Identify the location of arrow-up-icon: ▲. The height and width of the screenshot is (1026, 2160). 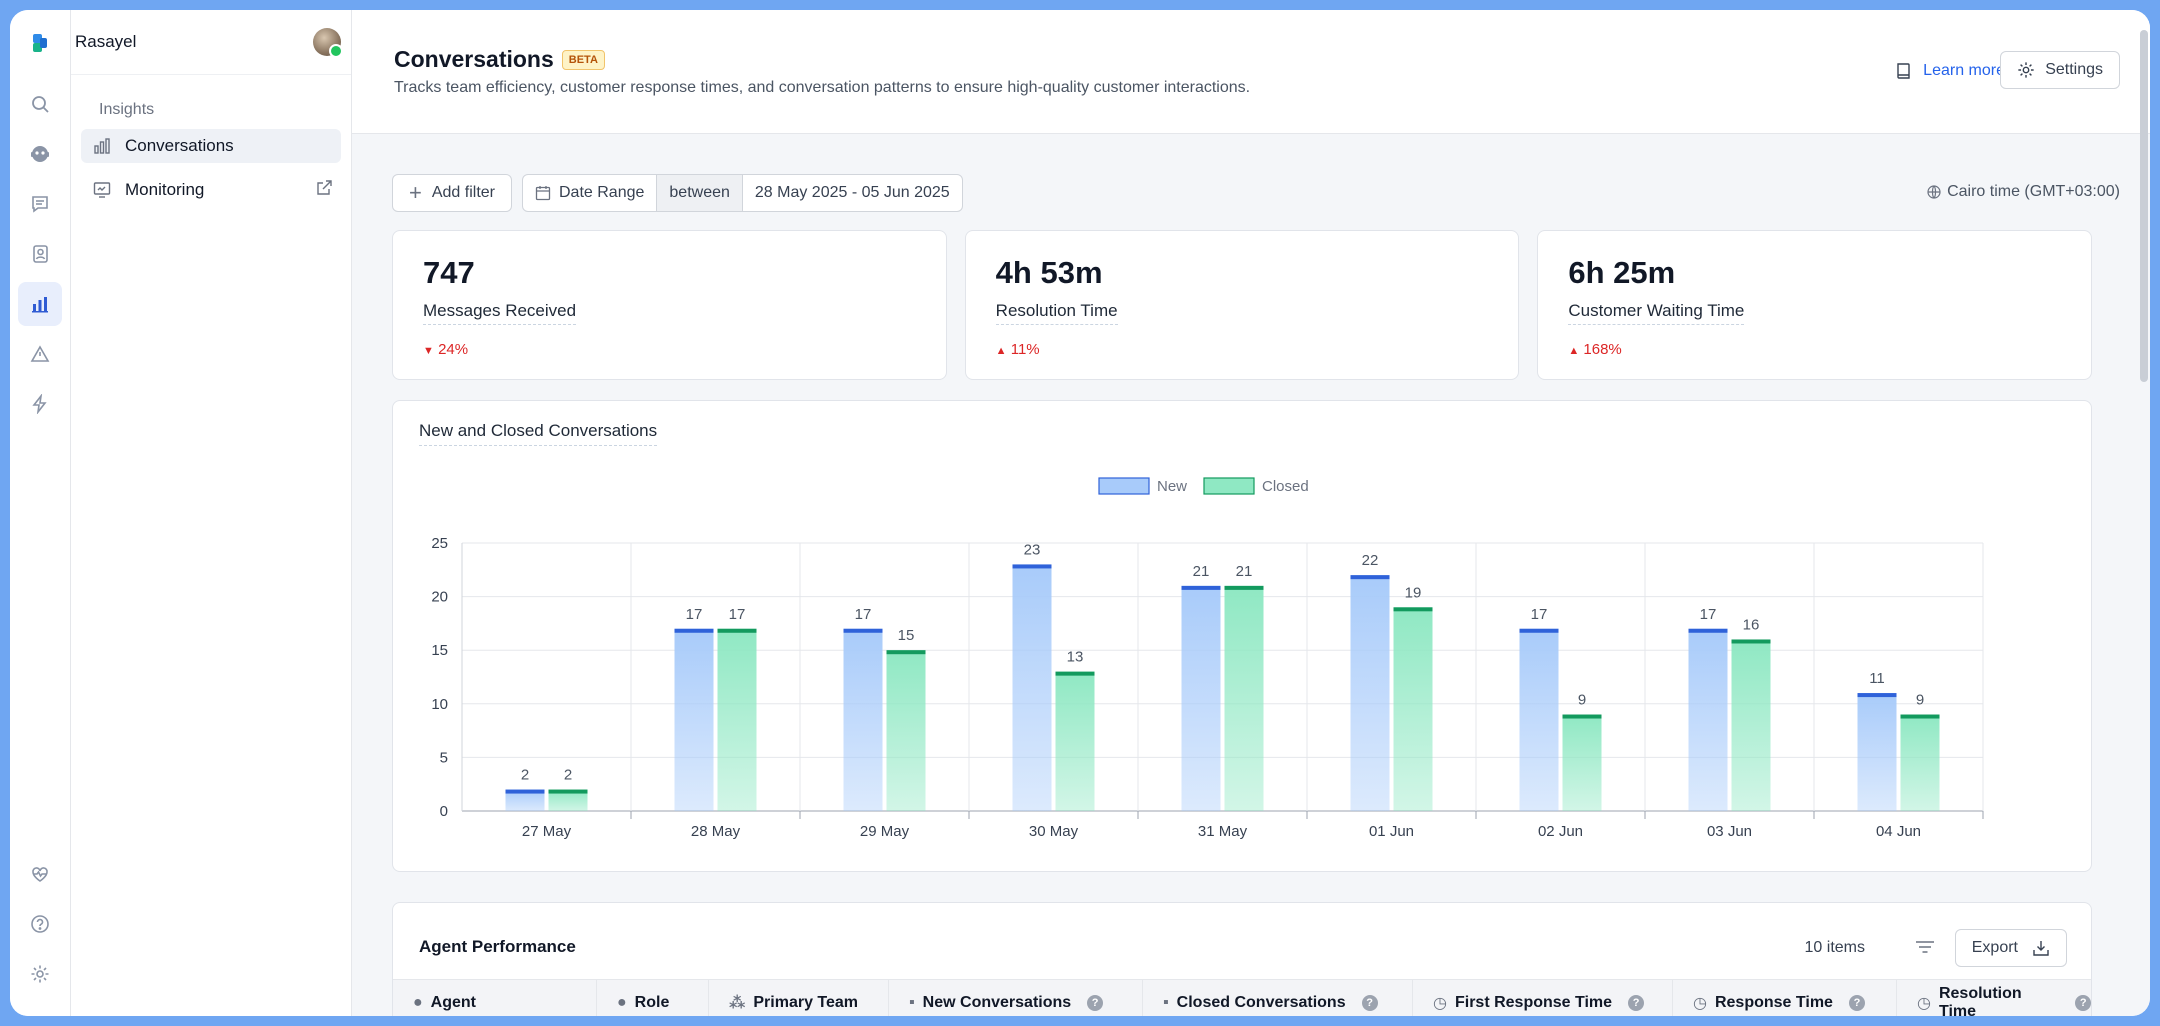
(1574, 351).